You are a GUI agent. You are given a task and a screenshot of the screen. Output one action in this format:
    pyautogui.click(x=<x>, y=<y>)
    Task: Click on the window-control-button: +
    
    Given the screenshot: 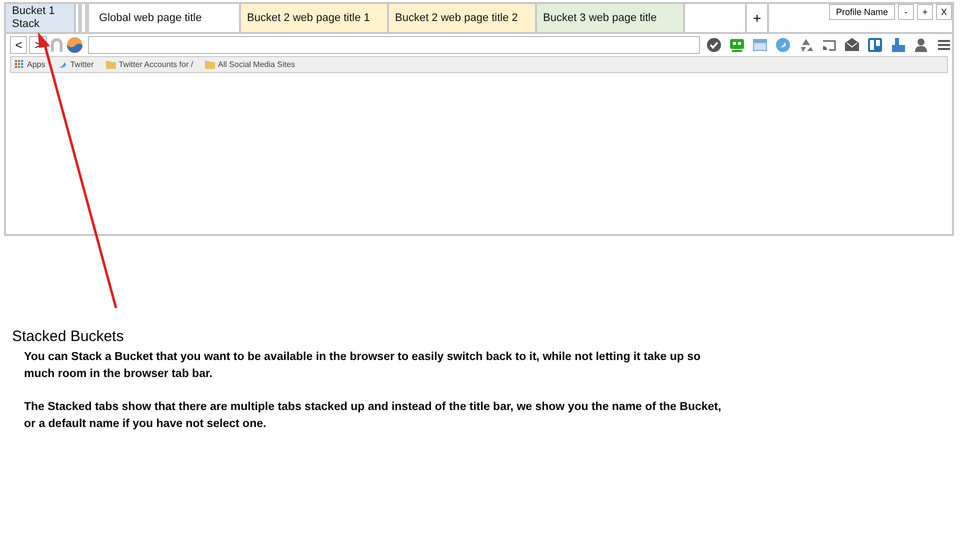 What is the action you would take?
    pyautogui.click(x=925, y=12)
    